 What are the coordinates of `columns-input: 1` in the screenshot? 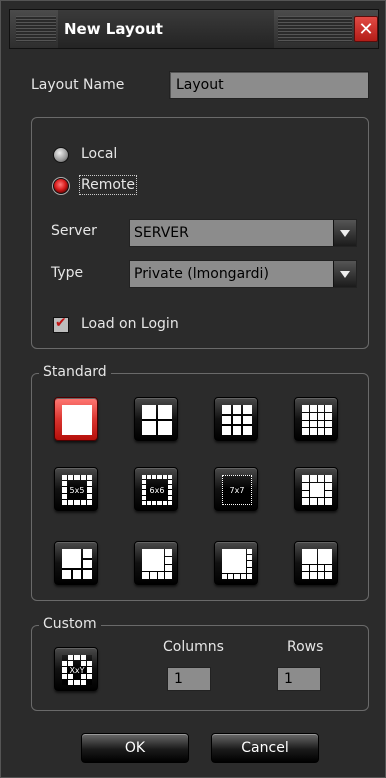 It's located at (189, 679).